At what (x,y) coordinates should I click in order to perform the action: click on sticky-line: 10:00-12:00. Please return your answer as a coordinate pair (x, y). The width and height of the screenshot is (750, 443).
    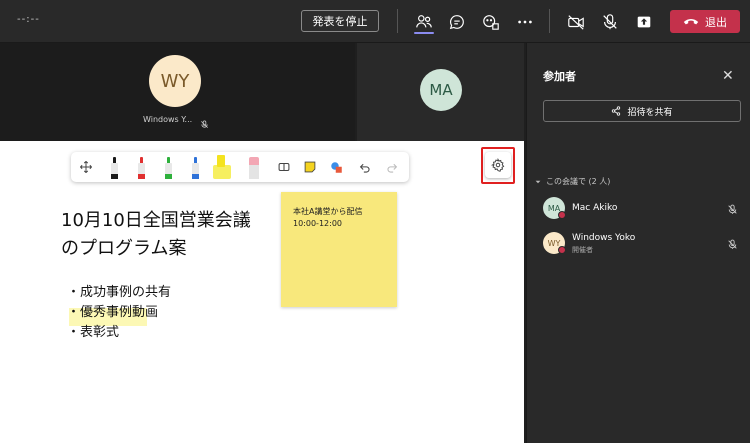
    Looking at the image, I should click on (317, 223).